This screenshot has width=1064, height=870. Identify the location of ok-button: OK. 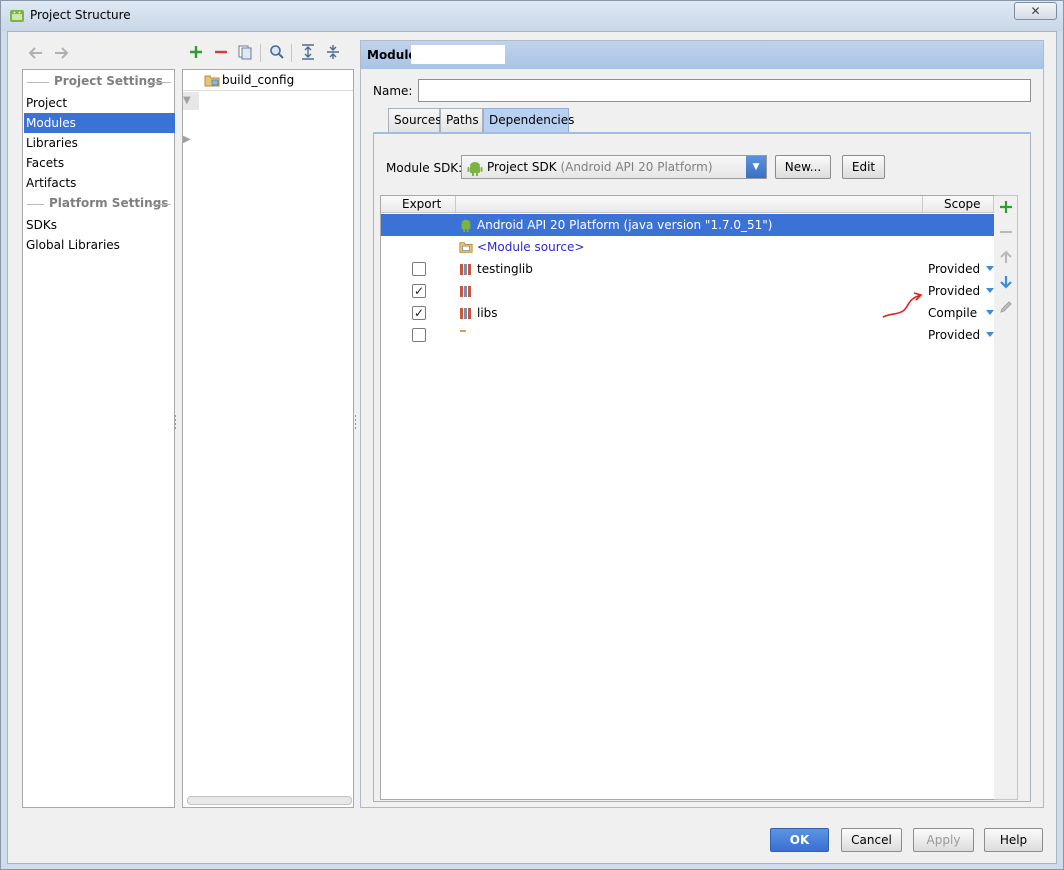
(799, 840).